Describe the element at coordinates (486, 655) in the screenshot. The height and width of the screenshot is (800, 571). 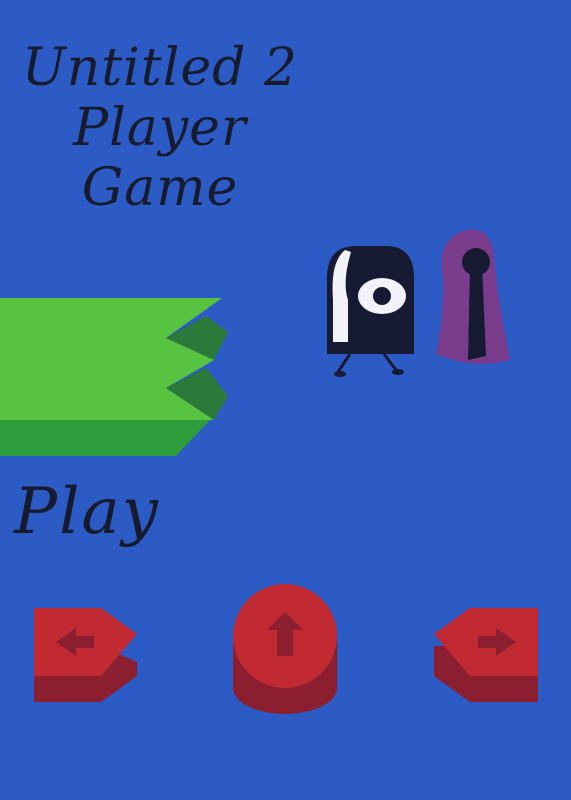
I see `move-right-button` at that location.